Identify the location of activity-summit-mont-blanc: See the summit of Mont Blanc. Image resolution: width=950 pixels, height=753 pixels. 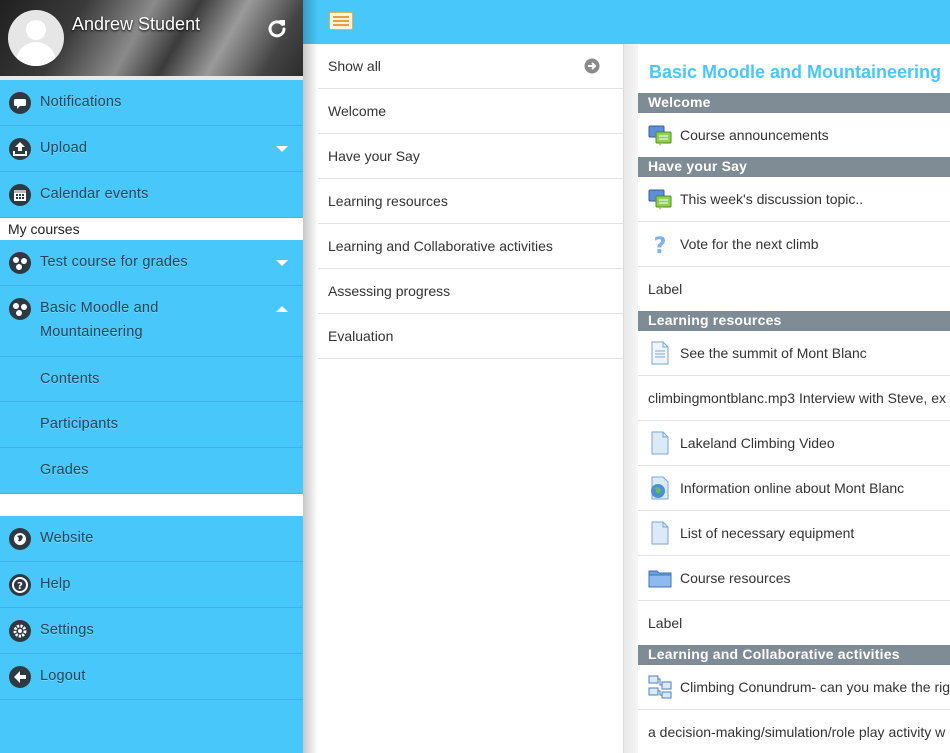
(794, 353).